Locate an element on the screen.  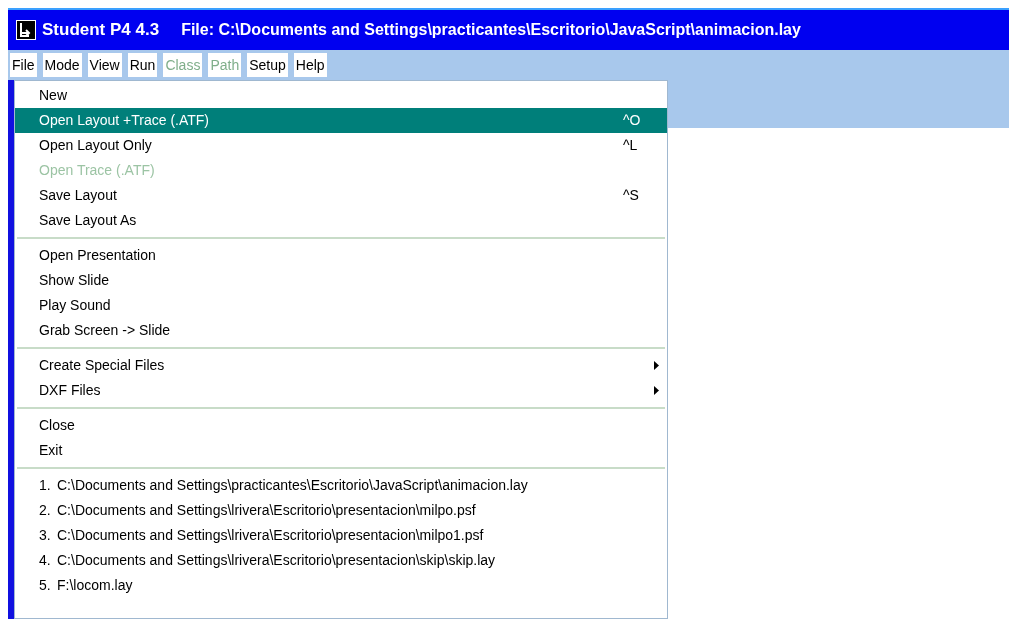
menu-item: New is located at coordinates (341, 95).